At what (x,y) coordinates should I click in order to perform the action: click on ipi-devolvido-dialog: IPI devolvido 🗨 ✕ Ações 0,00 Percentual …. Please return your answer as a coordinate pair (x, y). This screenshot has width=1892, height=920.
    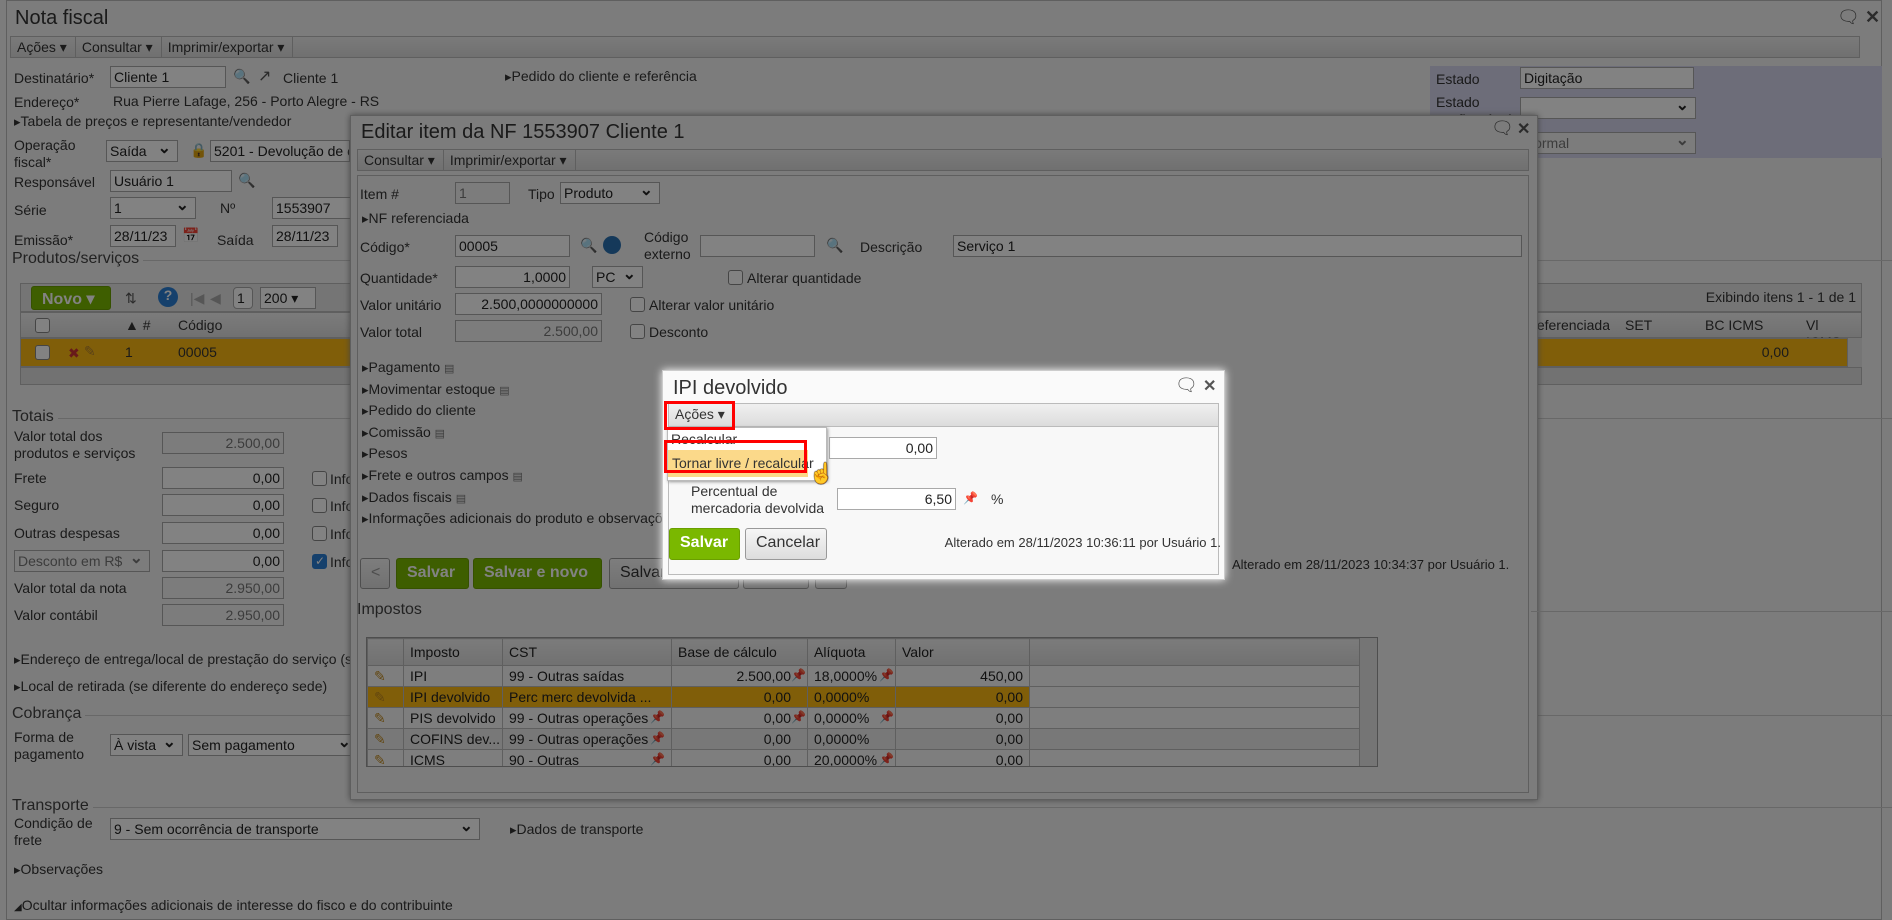
    Looking at the image, I should click on (943, 475).